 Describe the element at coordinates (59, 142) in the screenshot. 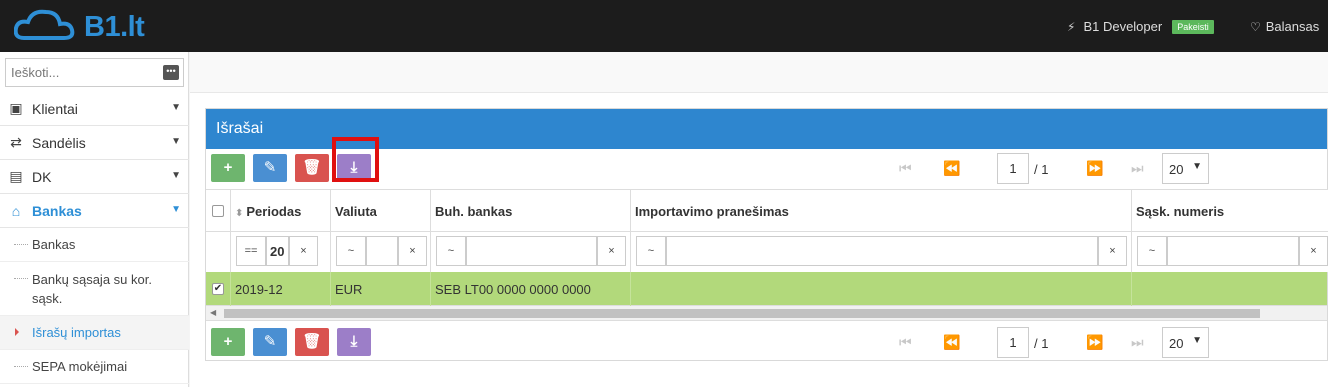

I see `sidebar-item-label: Sandėlis` at that location.